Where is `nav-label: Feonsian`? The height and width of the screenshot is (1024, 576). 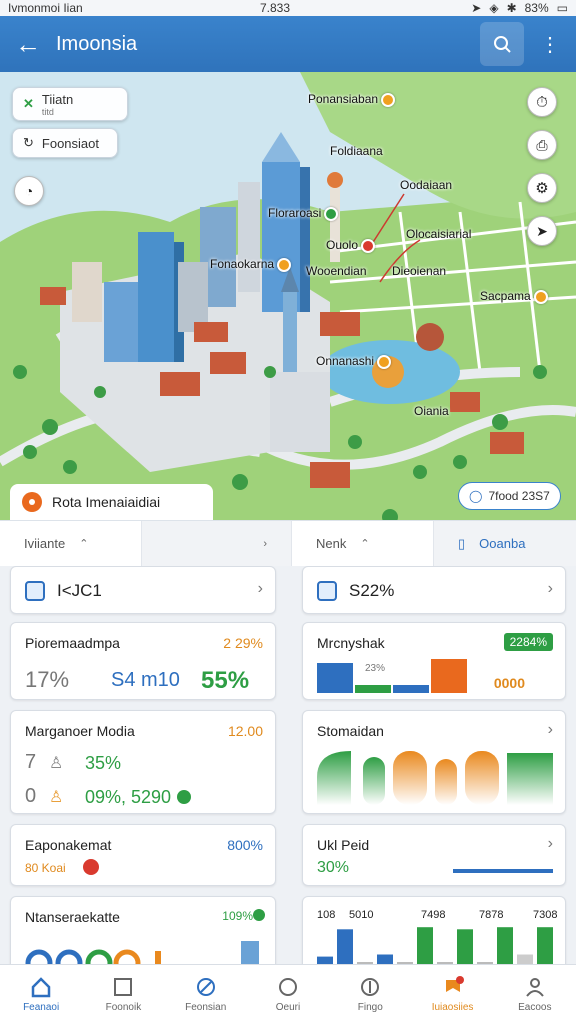 nav-label: Feonsian is located at coordinates (206, 1007).